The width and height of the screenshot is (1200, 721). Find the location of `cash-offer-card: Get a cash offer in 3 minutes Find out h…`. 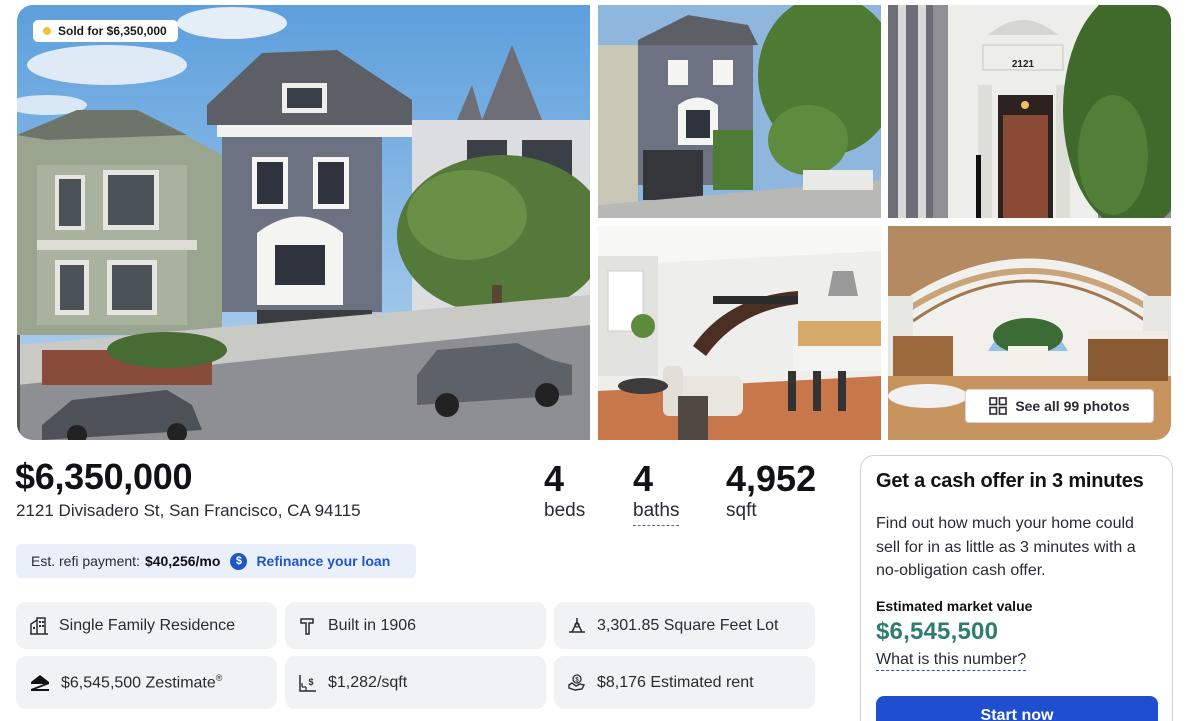

cash-offer-card: Get a cash offer in 3 minutes Find out h… is located at coordinates (1016, 588).